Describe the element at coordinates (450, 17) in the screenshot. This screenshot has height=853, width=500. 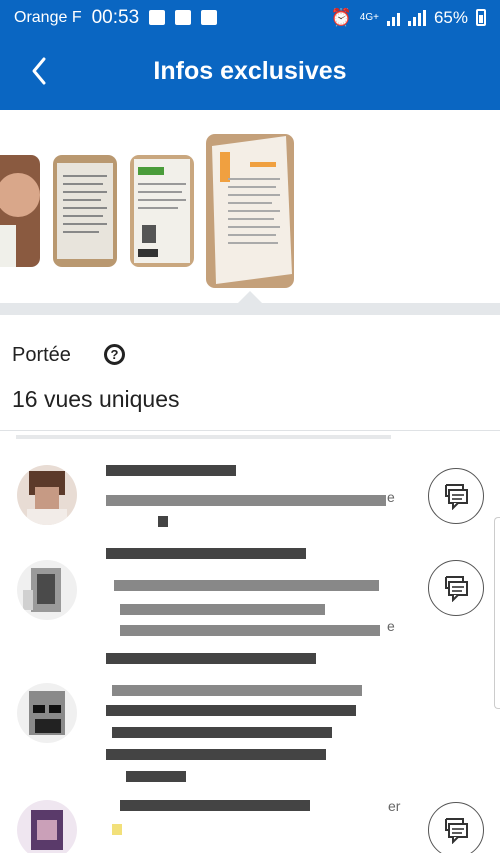
I see `battery-percent: 65%` at that location.